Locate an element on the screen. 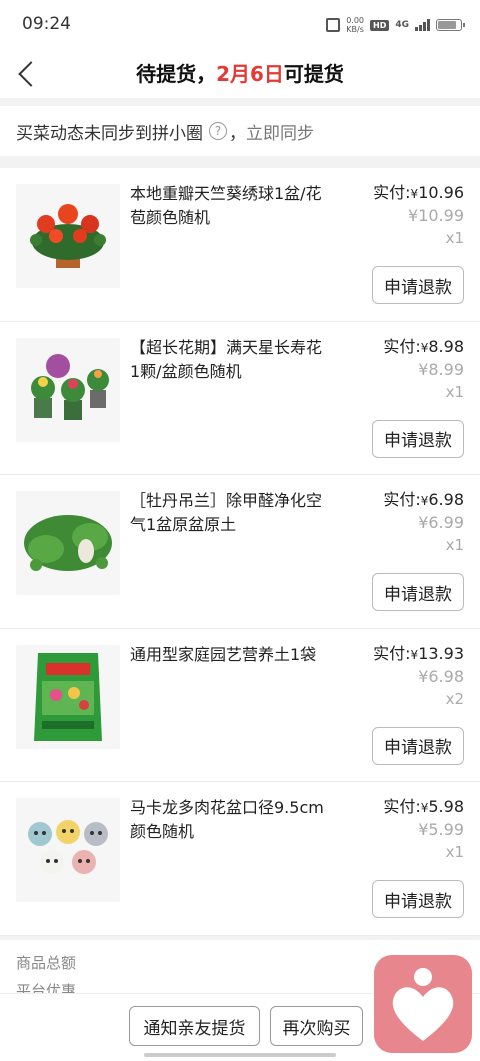 The width and height of the screenshot is (480, 1061). paid-amount: 5.98 is located at coordinates (446, 806).